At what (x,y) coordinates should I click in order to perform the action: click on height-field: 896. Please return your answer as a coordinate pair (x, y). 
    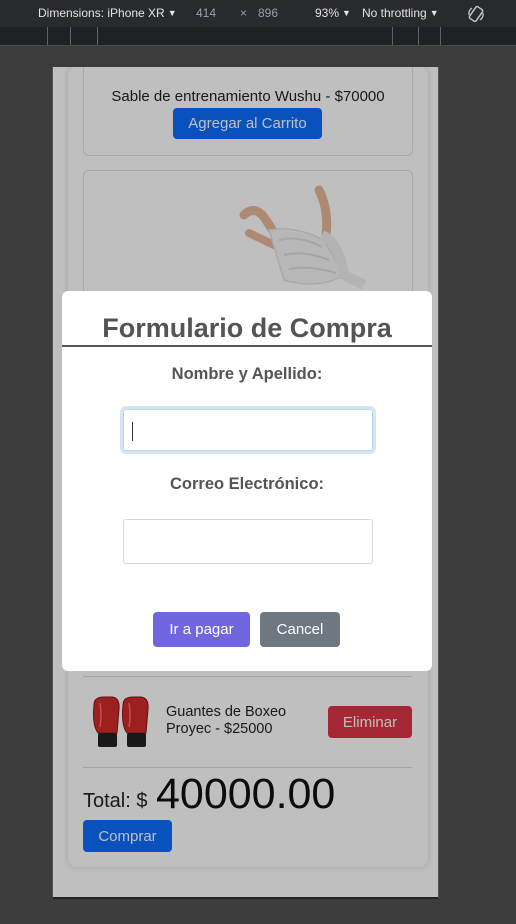
    Looking at the image, I should click on (268, 13).